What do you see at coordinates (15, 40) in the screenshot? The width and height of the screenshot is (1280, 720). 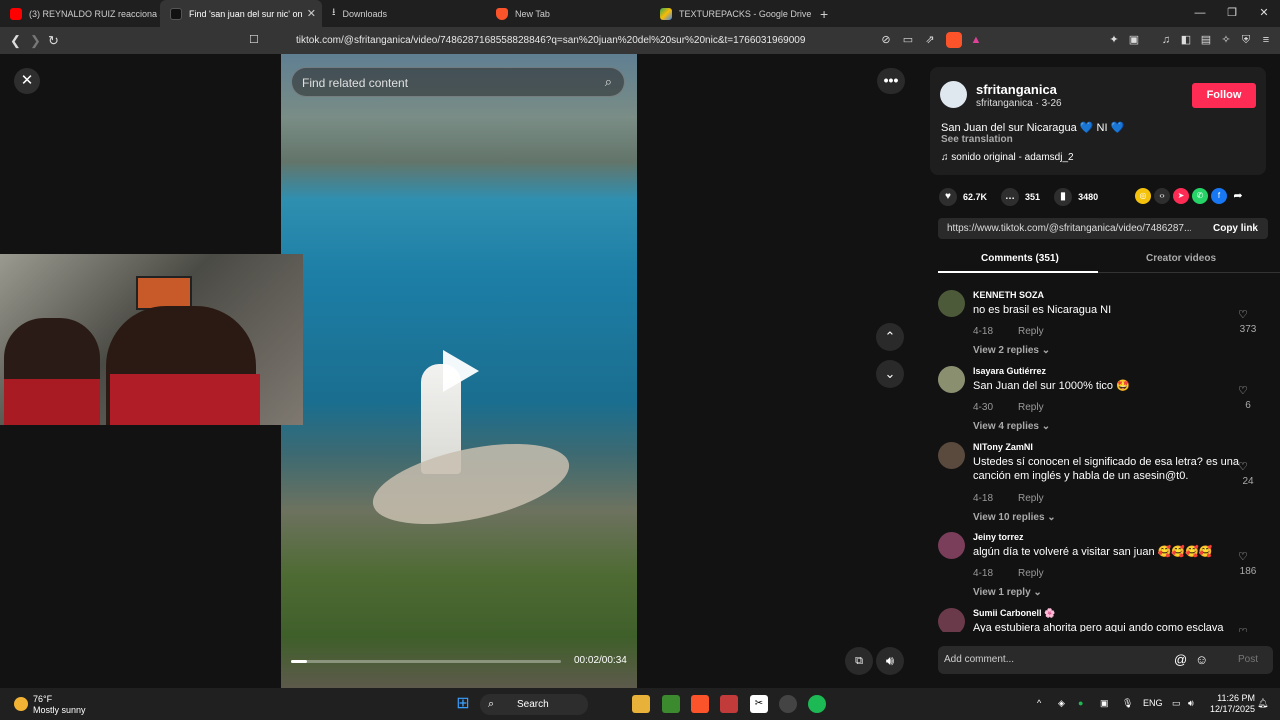 I see `back-icon: ❮` at bounding box center [15, 40].